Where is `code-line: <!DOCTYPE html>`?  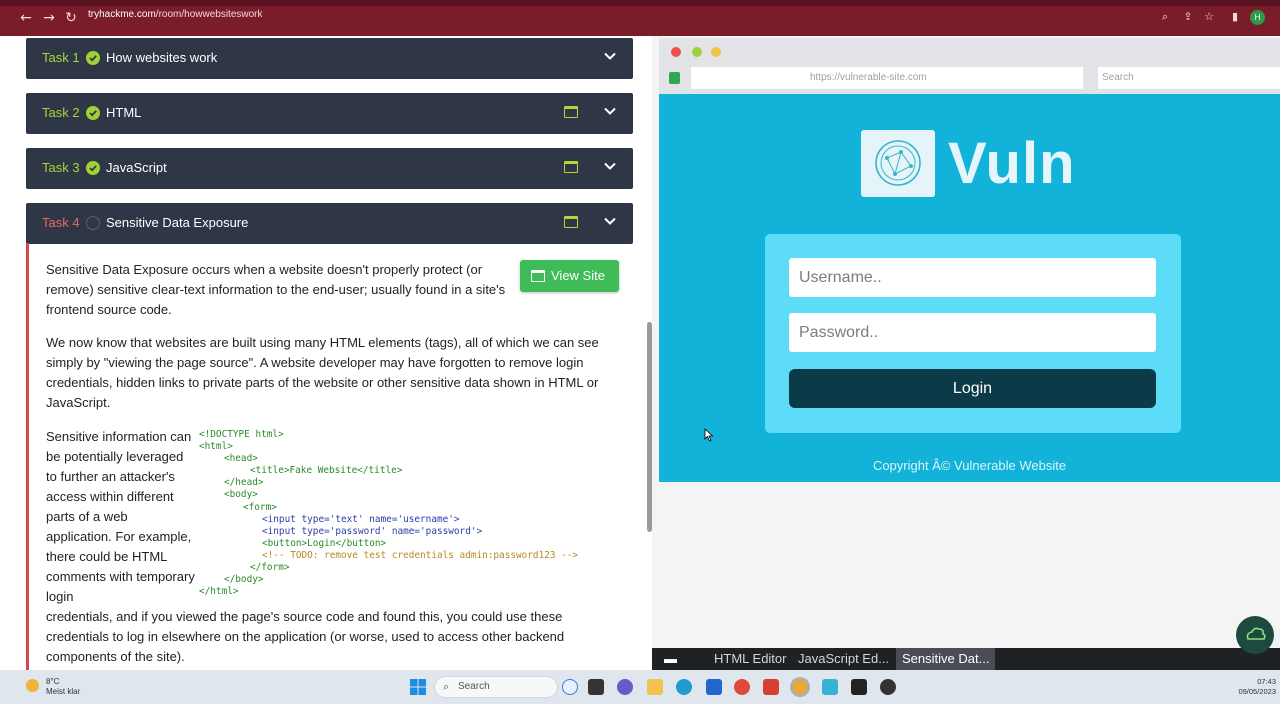 code-line: <!DOCTYPE html> is located at coordinates (241, 434).